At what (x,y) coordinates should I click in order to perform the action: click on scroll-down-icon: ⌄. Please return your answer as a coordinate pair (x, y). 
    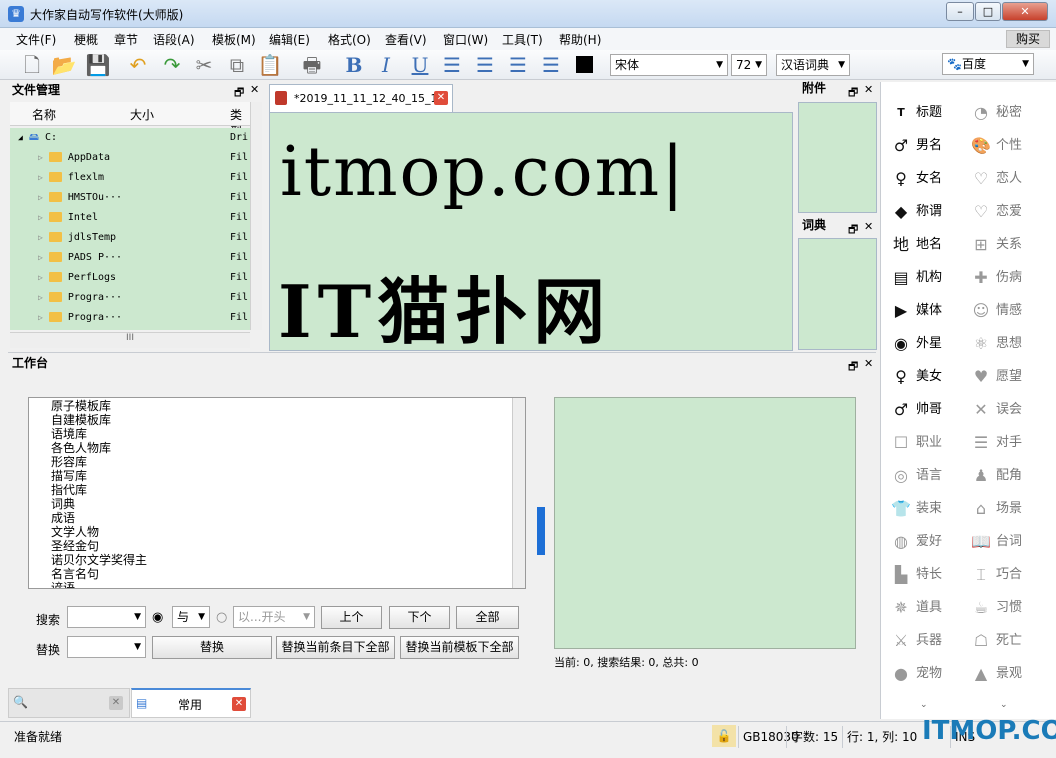
    Looking at the image, I should click on (924, 705).